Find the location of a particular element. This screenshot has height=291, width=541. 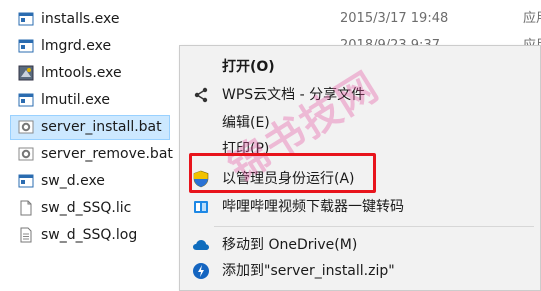

menu-item-wps-share: WPS云文档 - 分享文件 is located at coordinates (360, 95).